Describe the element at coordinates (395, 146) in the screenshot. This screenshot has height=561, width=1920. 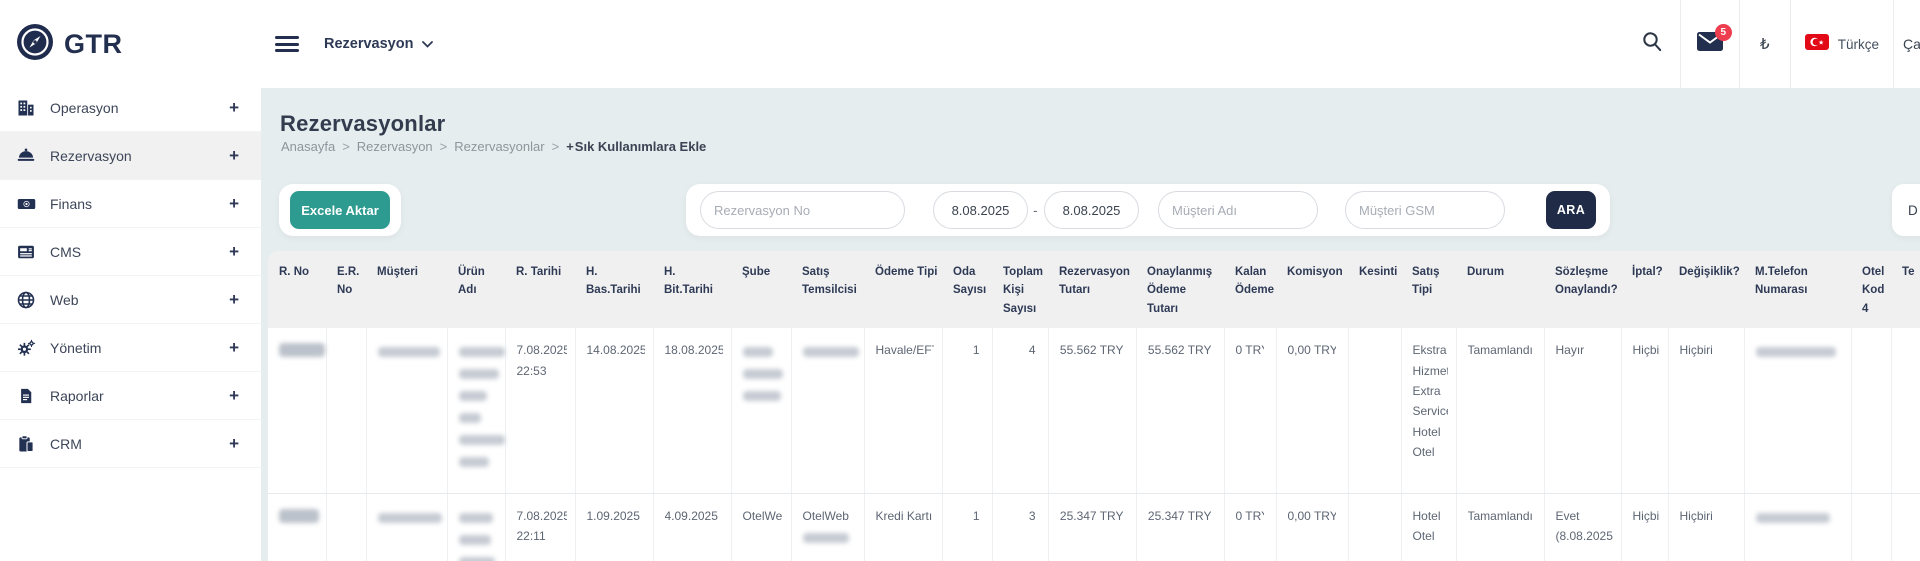
I see `breadcrumb-link: Rezervasyon` at that location.